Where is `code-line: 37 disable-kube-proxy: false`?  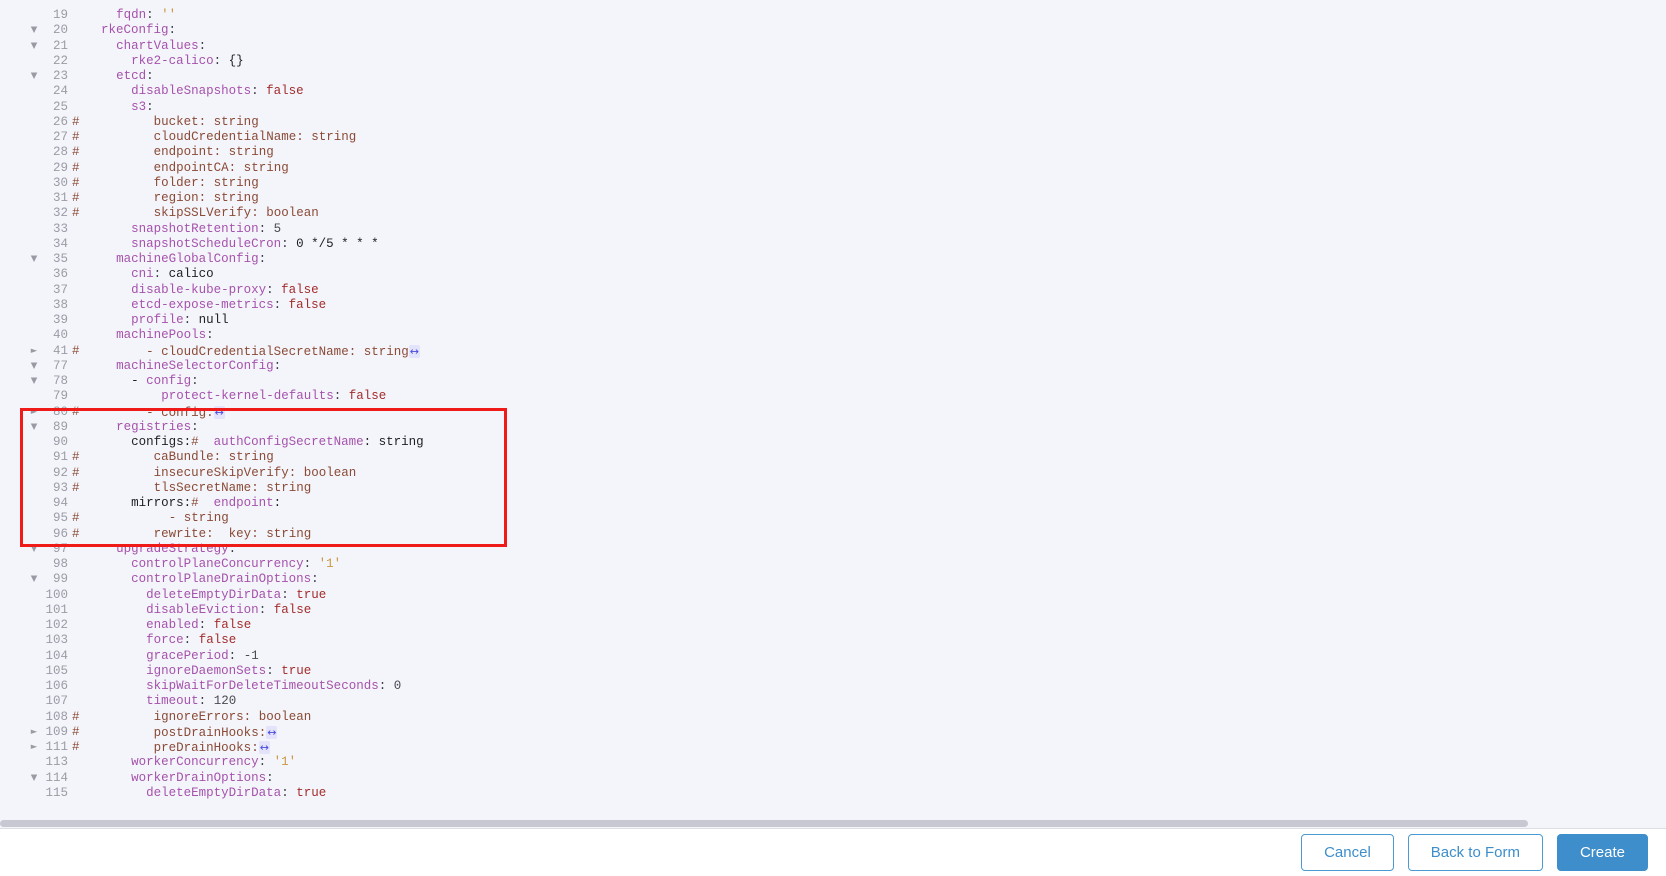 code-line: 37 disable-kube-proxy: false is located at coordinates (833, 290).